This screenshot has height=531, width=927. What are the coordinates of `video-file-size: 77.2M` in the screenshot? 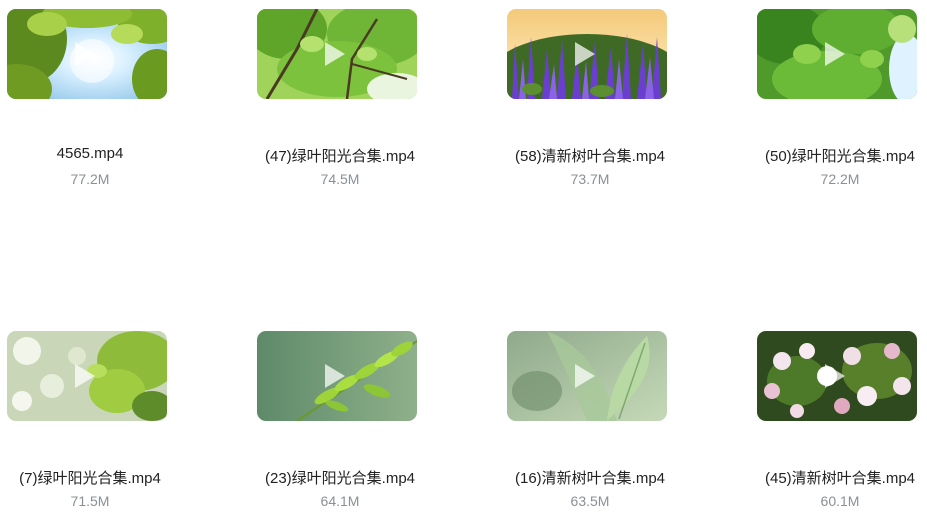 It's located at (90, 179).